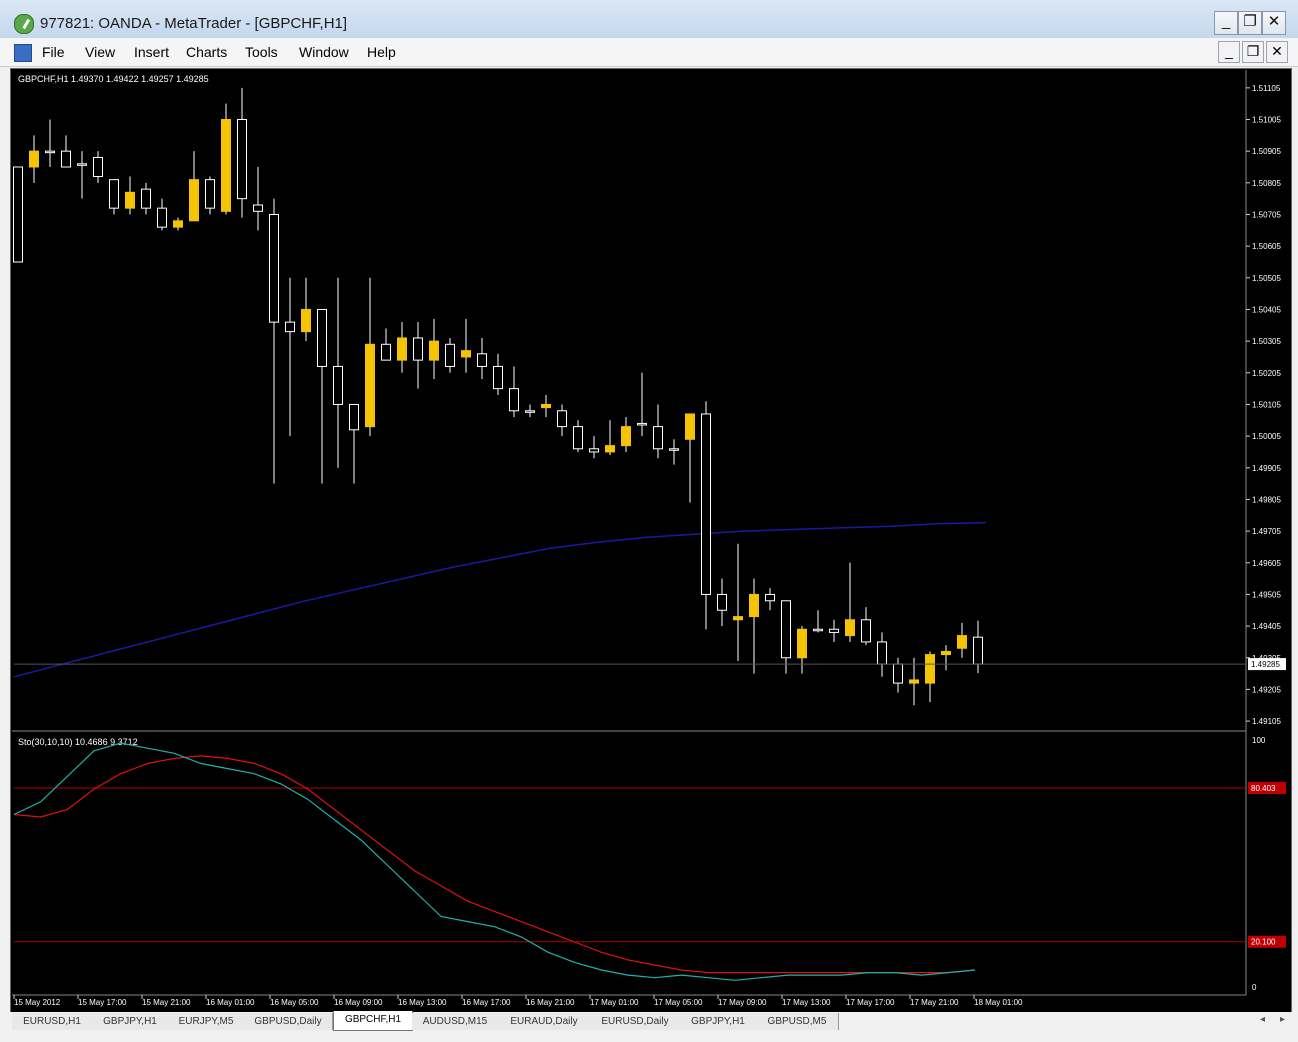 The image size is (1298, 1042). Describe the element at coordinates (78, 742) in the screenshot. I see `stochastic-label: Sto(30,10,10) 10.4686 9.3712` at that location.